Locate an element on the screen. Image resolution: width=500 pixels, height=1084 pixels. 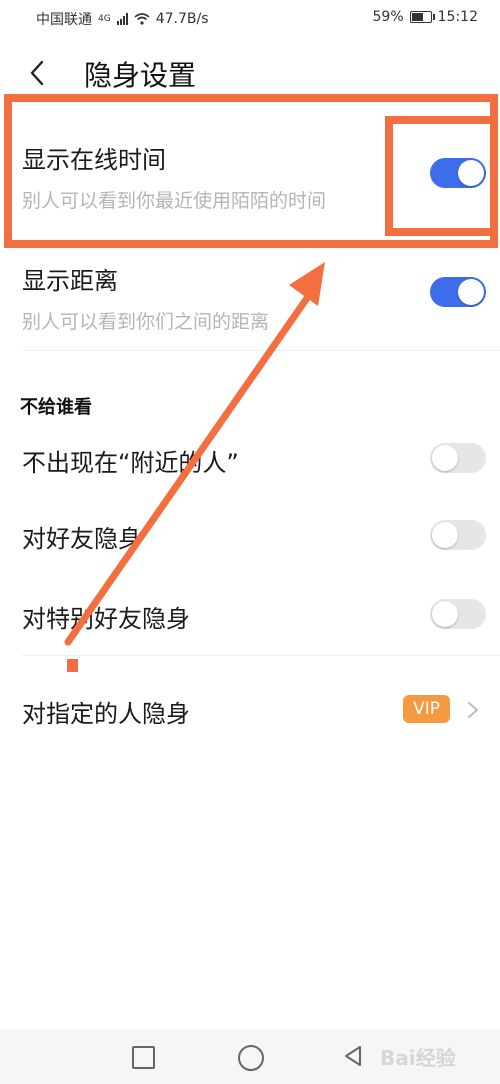
clock: 15:12 is located at coordinates (457, 17).